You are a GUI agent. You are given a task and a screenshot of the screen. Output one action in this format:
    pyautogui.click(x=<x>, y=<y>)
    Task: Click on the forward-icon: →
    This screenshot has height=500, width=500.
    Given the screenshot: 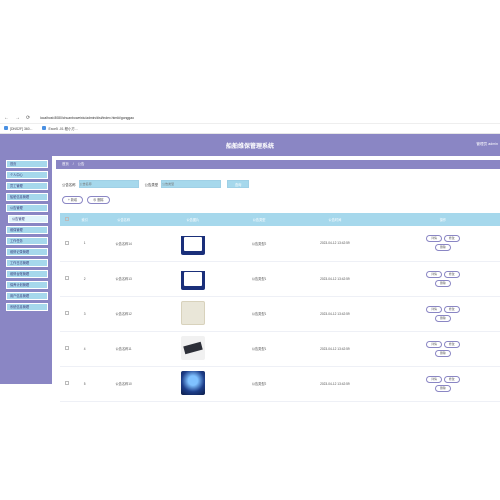 What is the action you would take?
    pyautogui.click(x=17, y=118)
    